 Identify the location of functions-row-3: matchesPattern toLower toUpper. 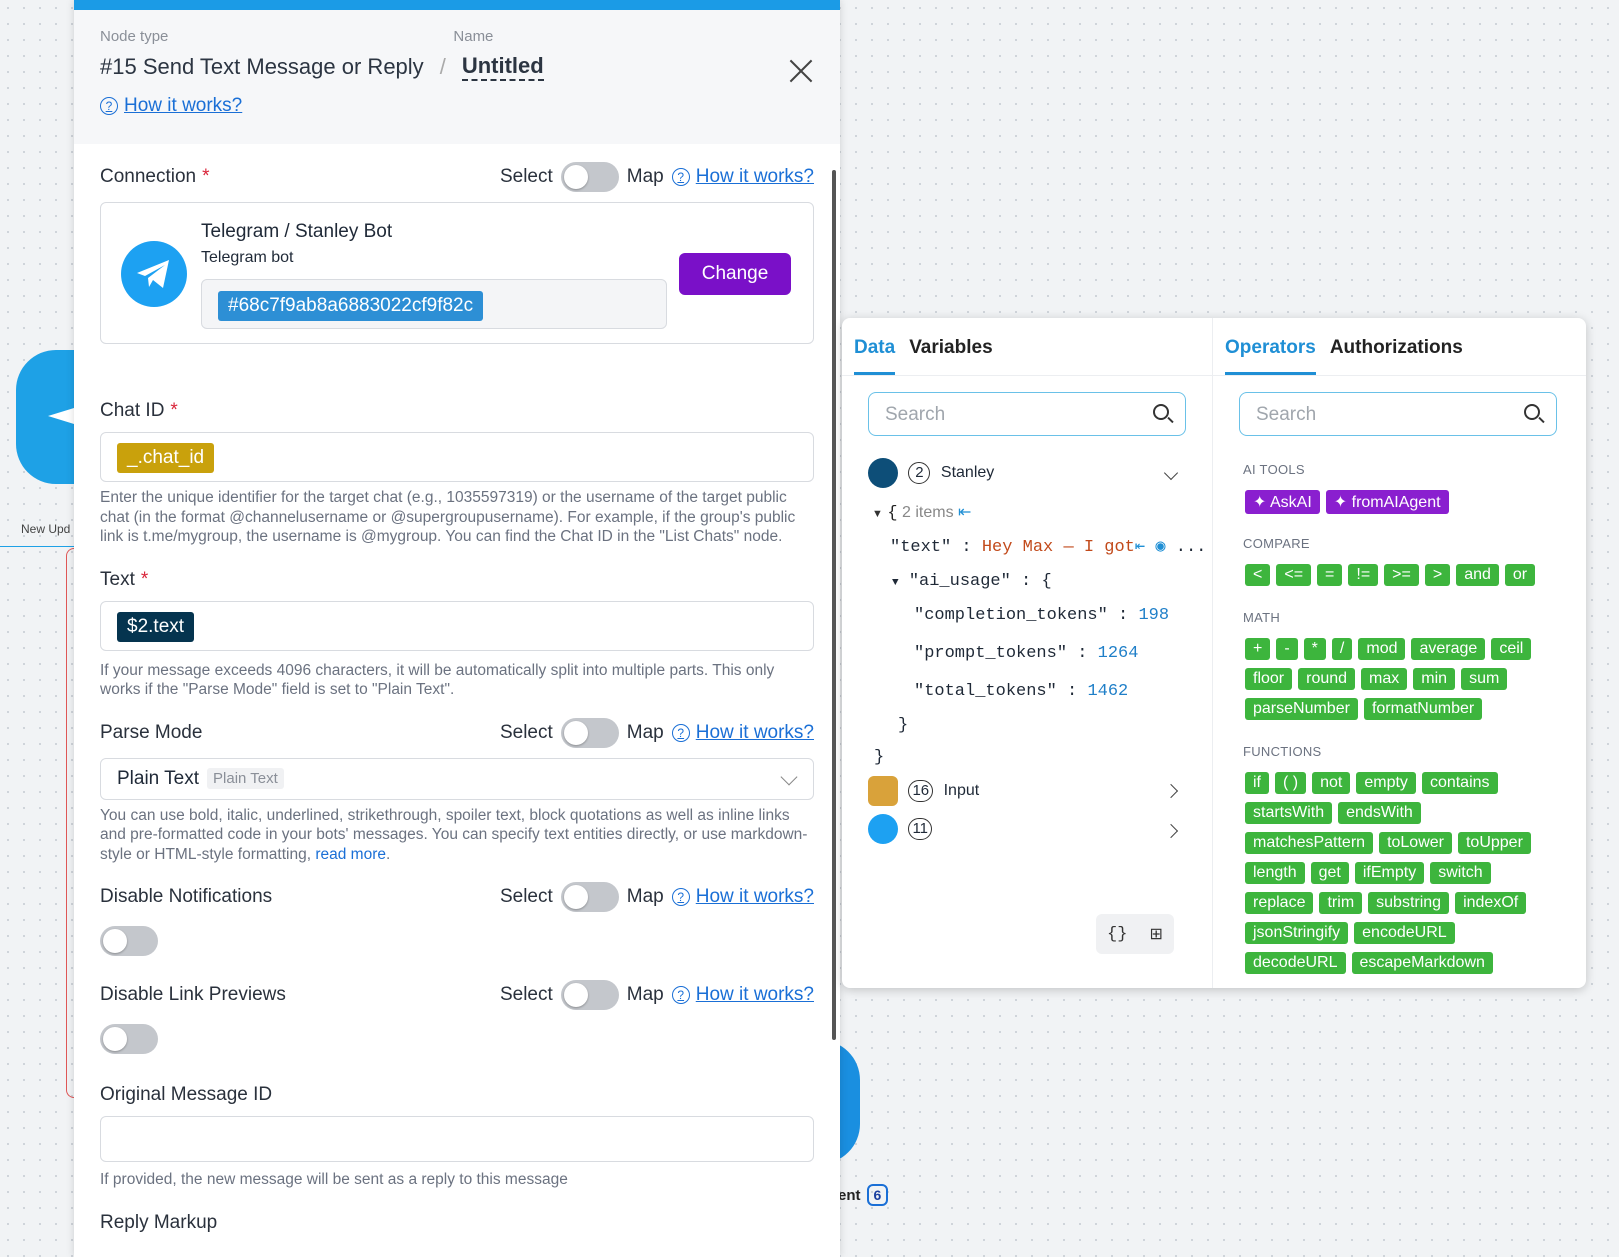
(1388, 843).